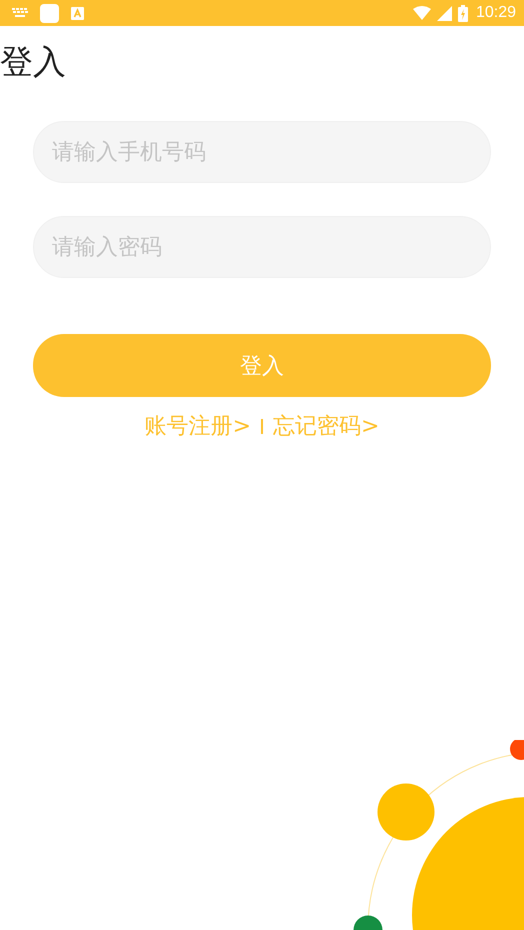 The height and width of the screenshot is (930, 524). What do you see at coordinates (197, 426) in the screenshot?
I see `register-link: 账号注册>` at bounding box center [197, 426].